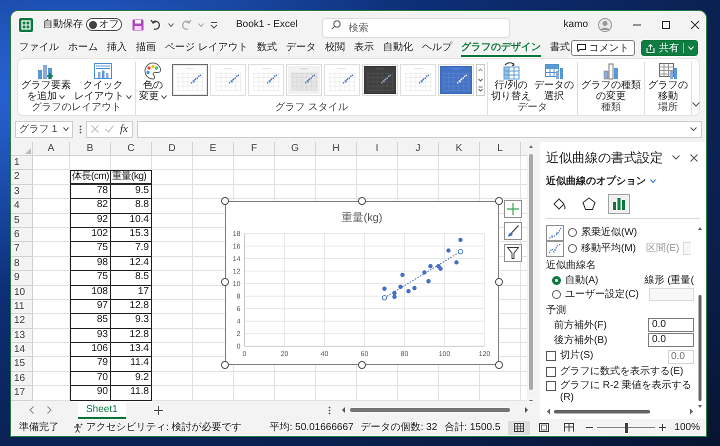 Image resolution: width=720 pixels, height=446 pixels. Describe the element at coordinates (44, 129) in the screenshot. I see `name-box: グラフ 1` at that location.